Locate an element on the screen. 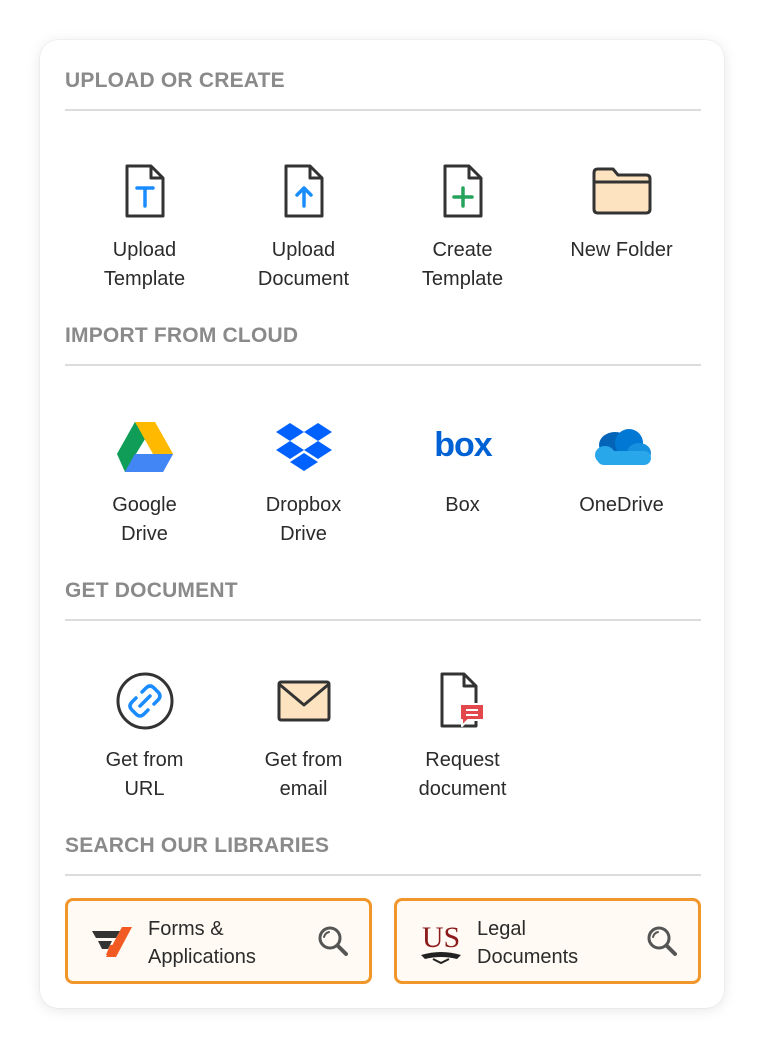 The width and height of the screenshot is (764, 1048). section-title-libraries: SEARCH OUR LIBRARIES is located at coordinates (197, 845).